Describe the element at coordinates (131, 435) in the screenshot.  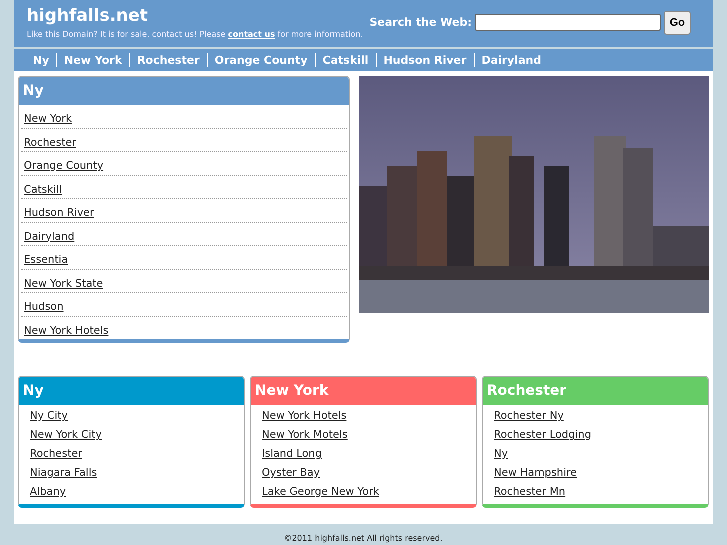
I see `panel-link: New York City` at that location.